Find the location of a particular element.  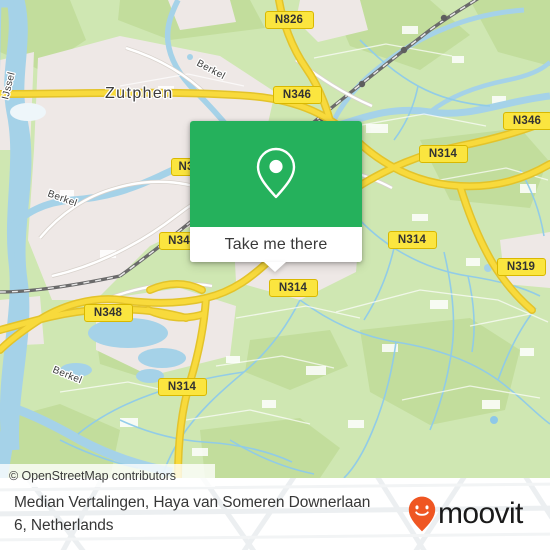

location-callout: Take me there is located at coordinates (276, 191).